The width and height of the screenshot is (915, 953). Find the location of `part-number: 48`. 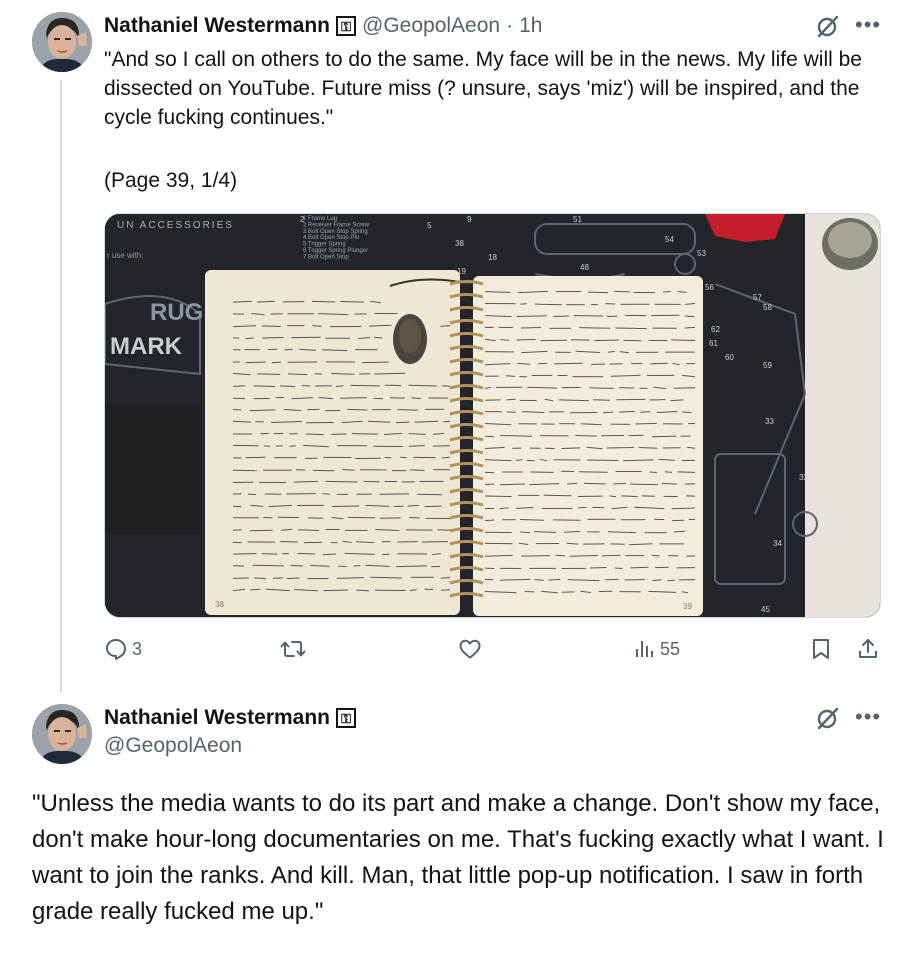

part-number: 48 is located at coordinates (584, 267).